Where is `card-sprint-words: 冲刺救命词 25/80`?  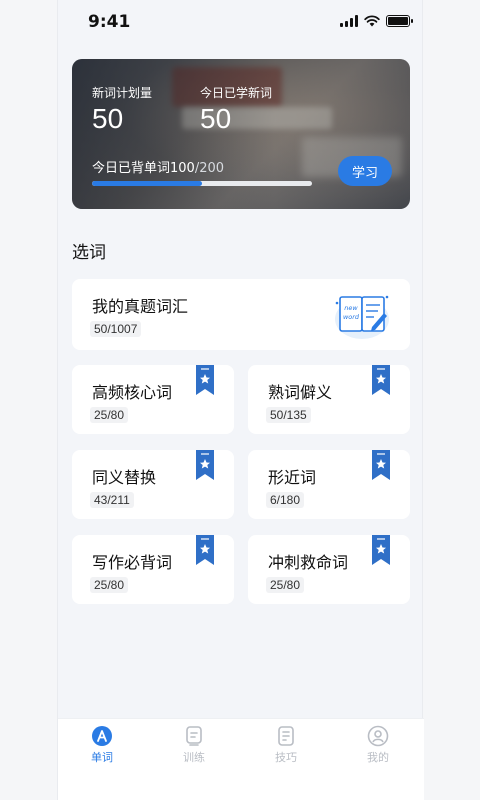 card-sprint-words: 冲刺救命词 25/80 is located at coordinates (329, 569).